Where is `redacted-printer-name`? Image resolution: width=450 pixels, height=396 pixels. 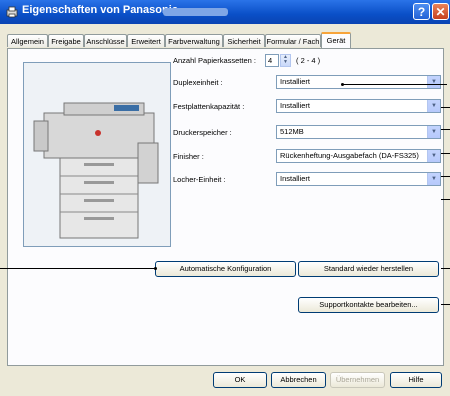
redacted-printer-name is located at coordinates (195, 12).